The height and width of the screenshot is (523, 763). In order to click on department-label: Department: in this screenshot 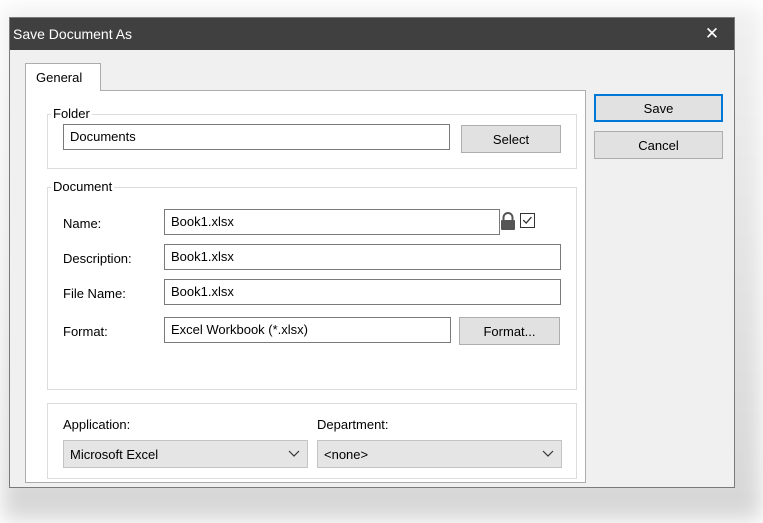, I will do `click(353, 424)`.